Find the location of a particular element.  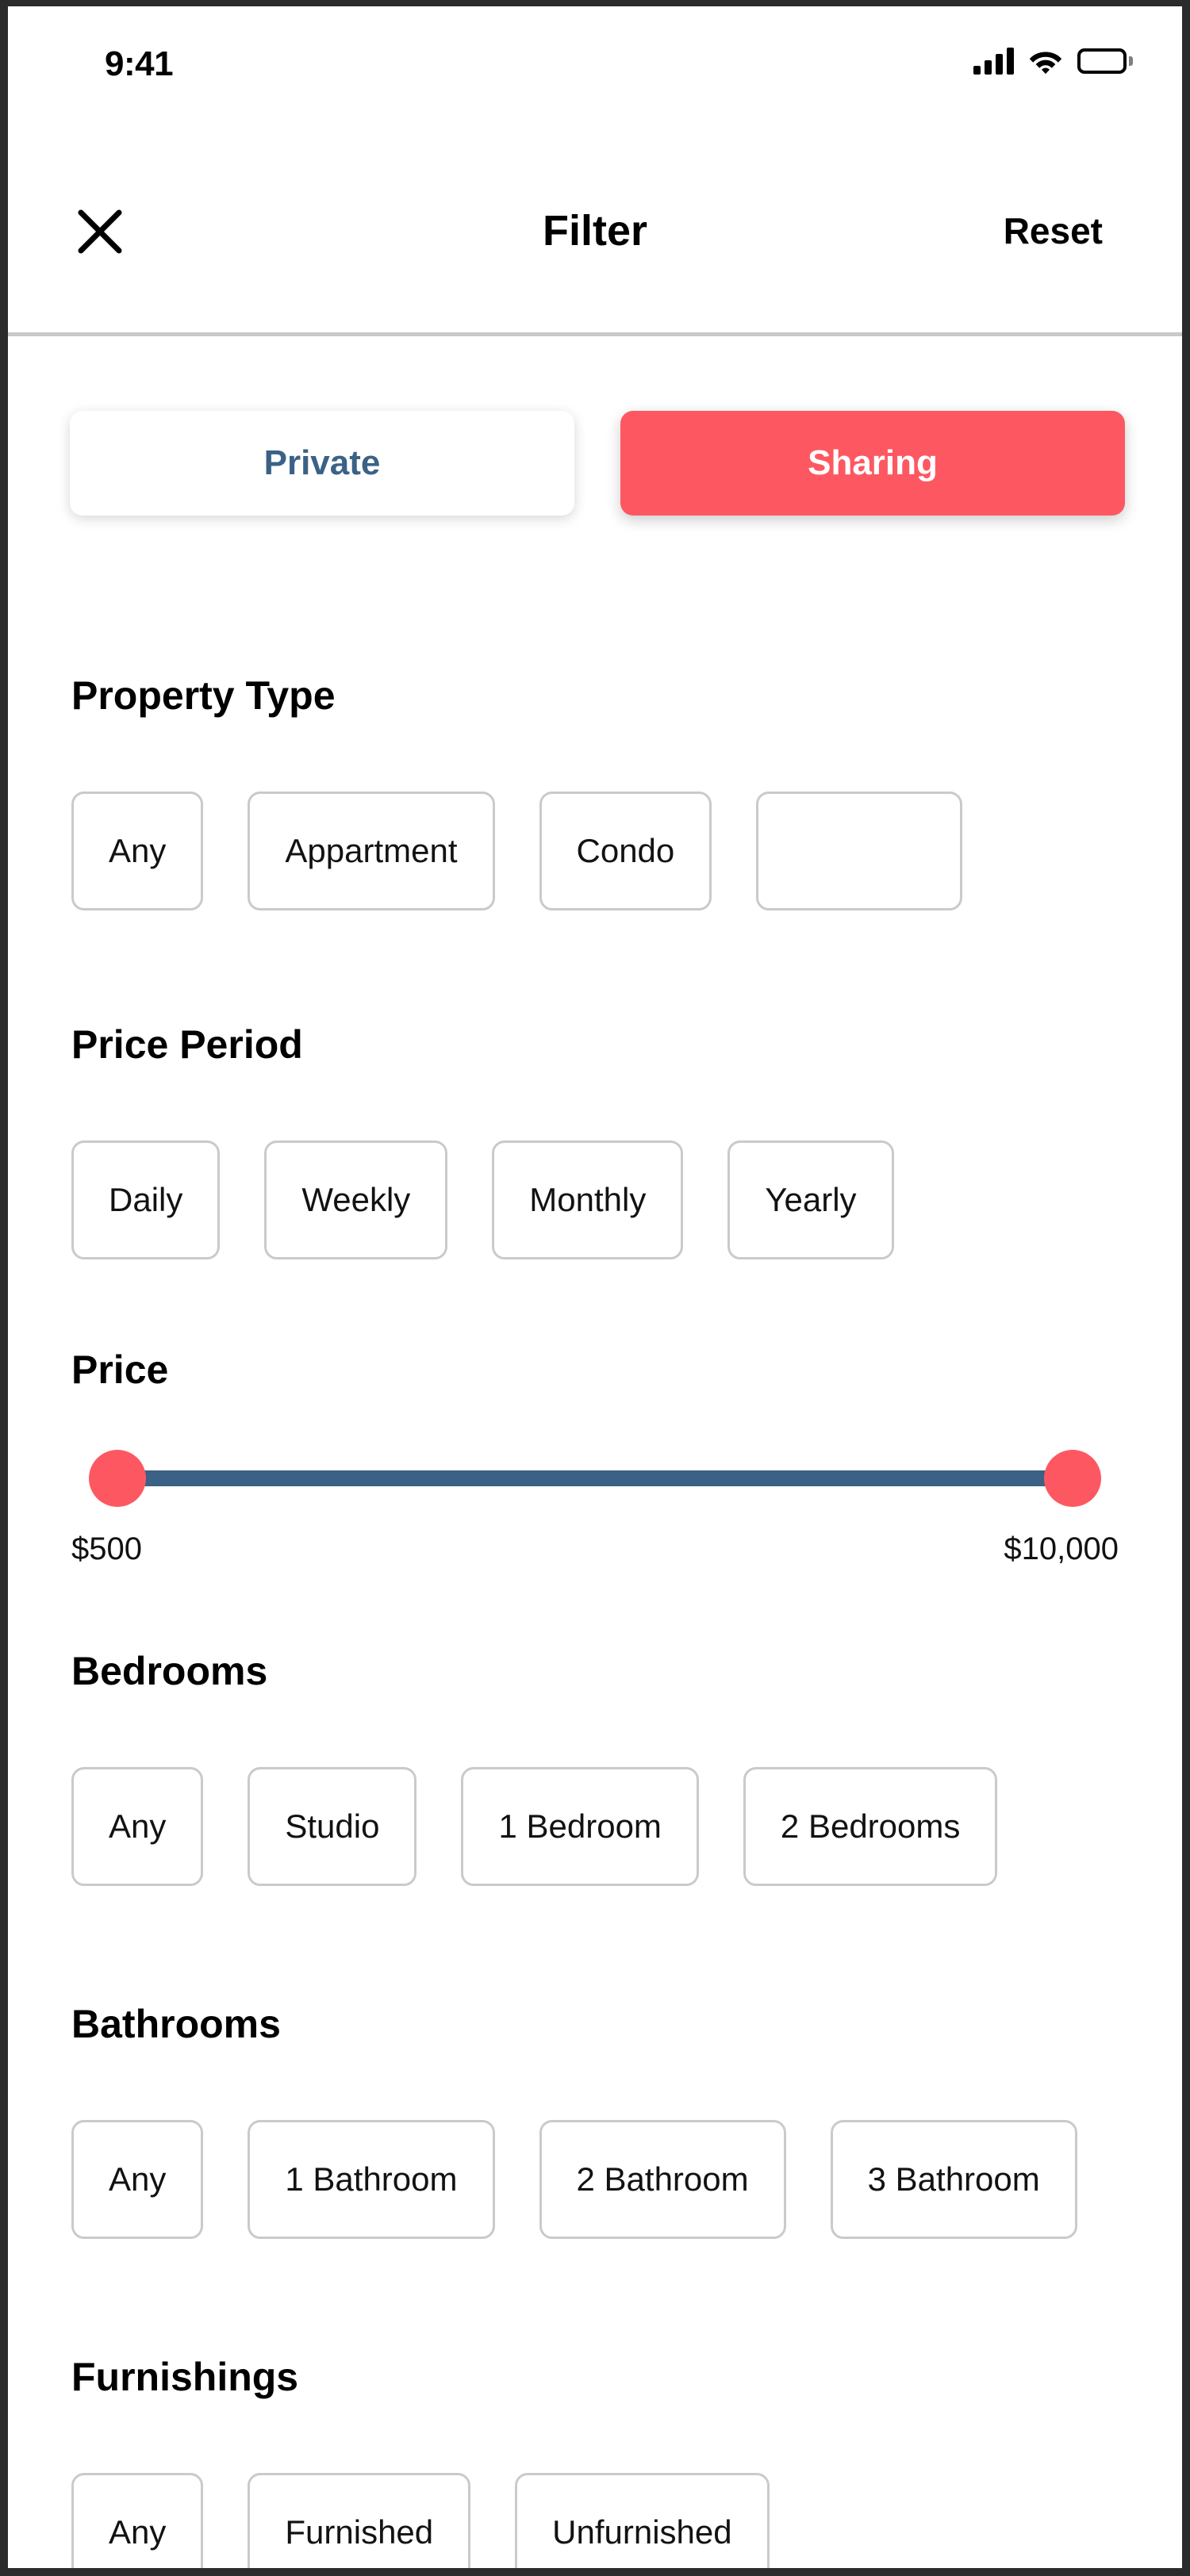

section-furnishings: Furnishings Any Furnished Unfurnished is located at coordinates (595, 2449).